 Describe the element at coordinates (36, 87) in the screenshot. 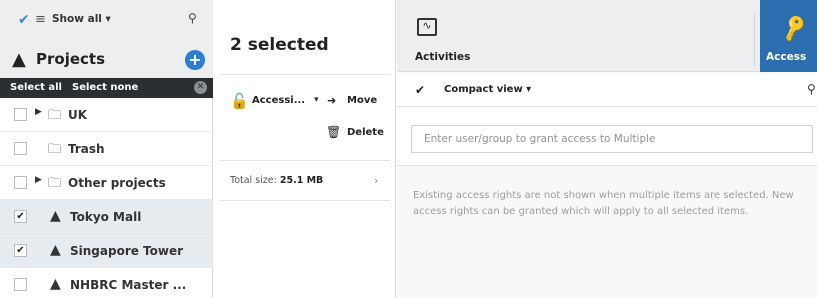

I see `select-all-button: Select all` at that location.